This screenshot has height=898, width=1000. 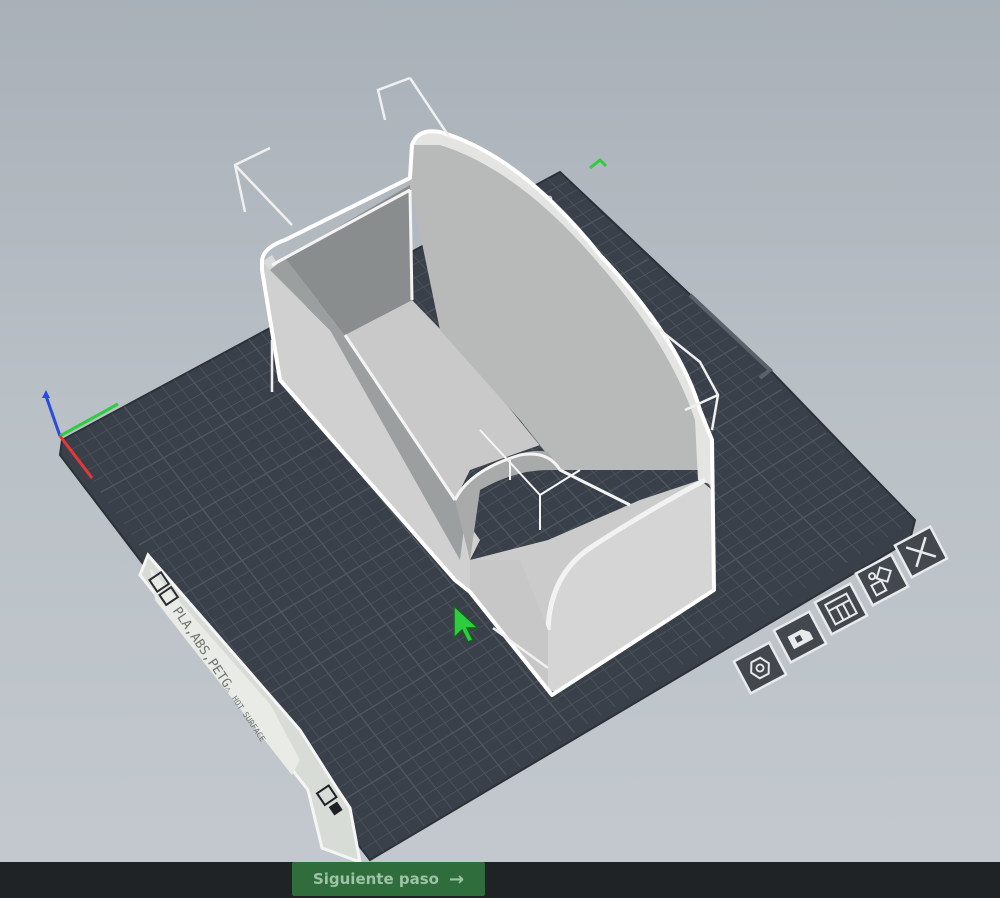 I want to click on settings-tool-button, so click(x=760, y=668).